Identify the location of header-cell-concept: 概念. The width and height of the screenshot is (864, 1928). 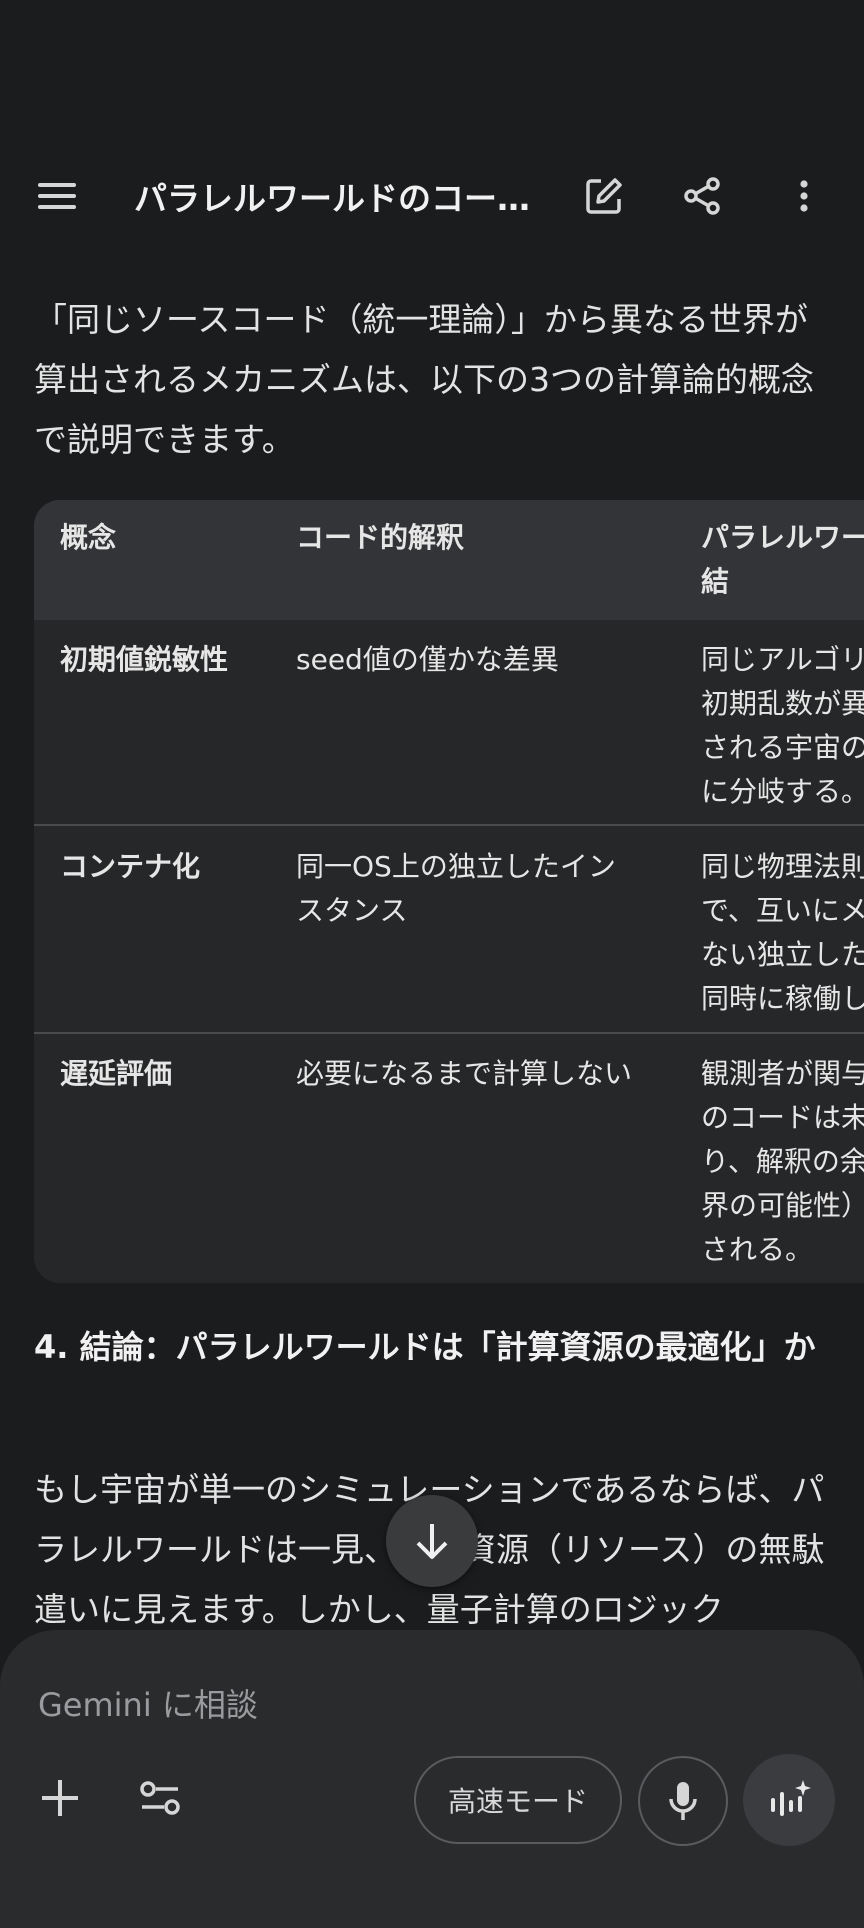
(88, 537).